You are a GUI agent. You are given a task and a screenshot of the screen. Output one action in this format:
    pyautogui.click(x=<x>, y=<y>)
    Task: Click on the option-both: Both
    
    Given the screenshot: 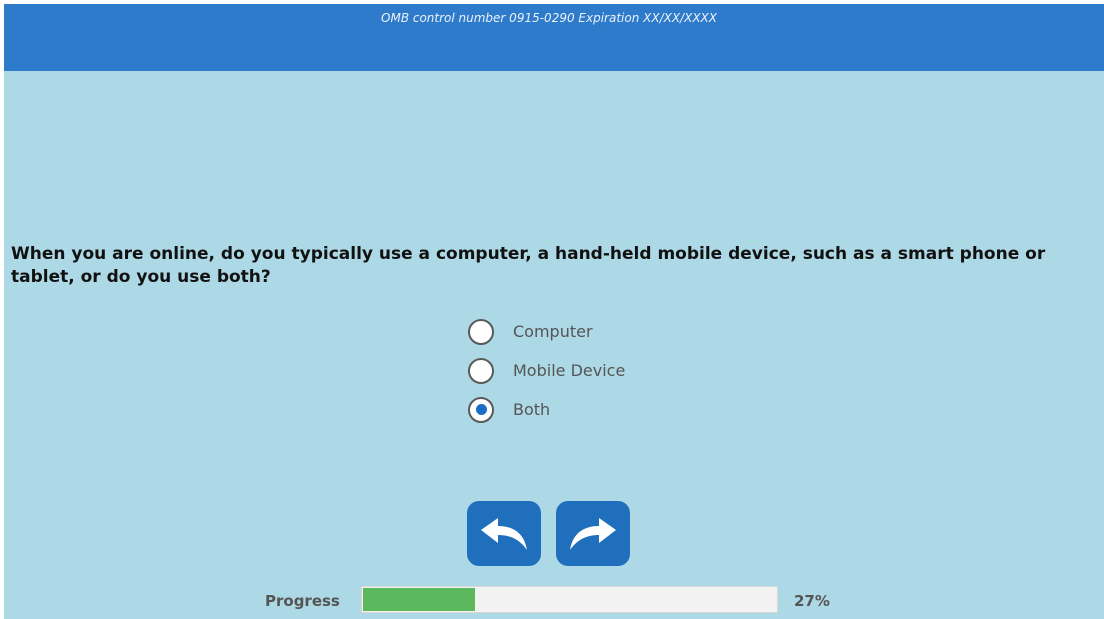 What is the action you would take?
    pyautogui.click(x=546, y=409)
    